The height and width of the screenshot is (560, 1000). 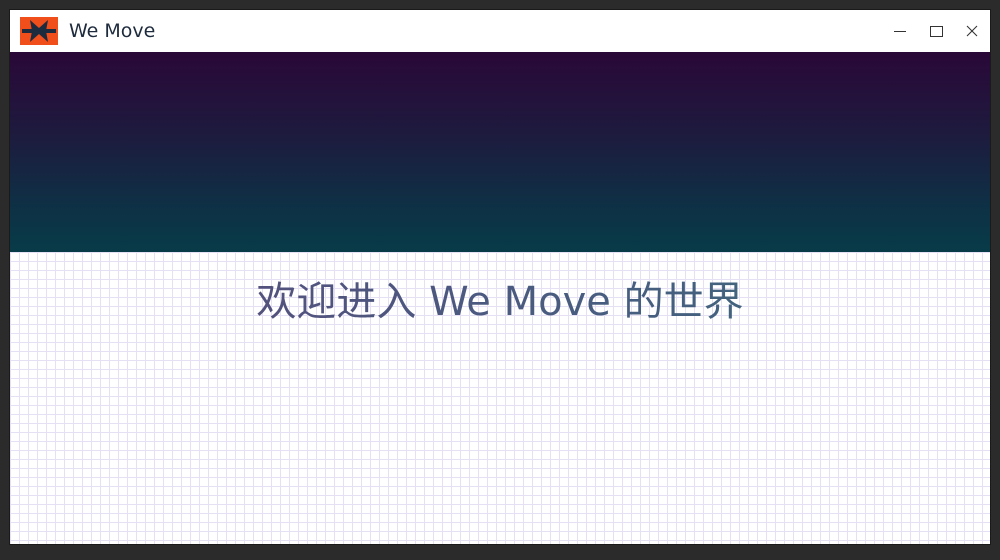 I want to click on window-title: We Move, so click(x=112, y=31).